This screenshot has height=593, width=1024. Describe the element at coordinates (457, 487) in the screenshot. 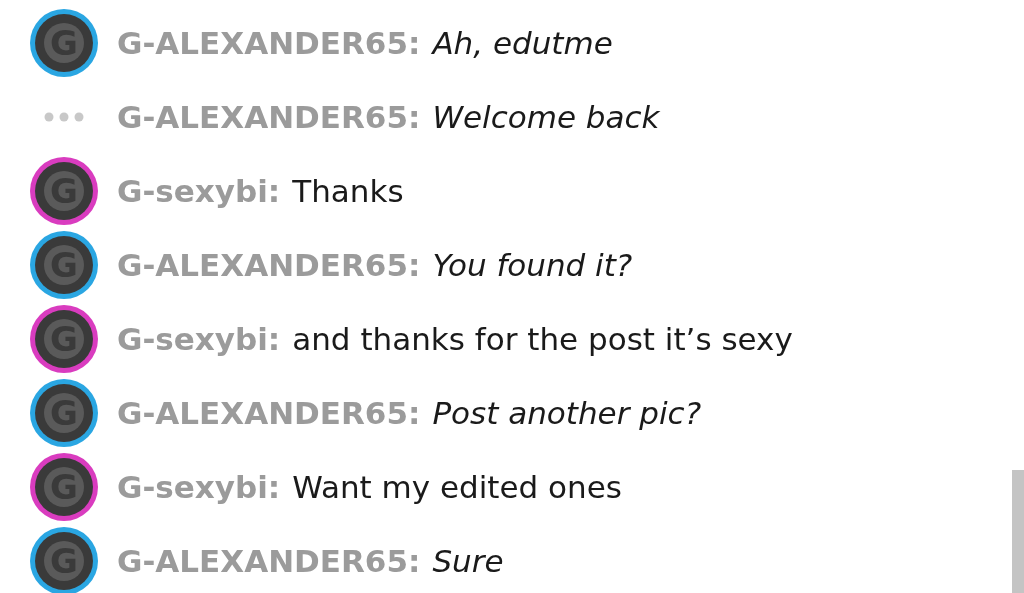

I see `message-text: Want my edited ones` at that location.